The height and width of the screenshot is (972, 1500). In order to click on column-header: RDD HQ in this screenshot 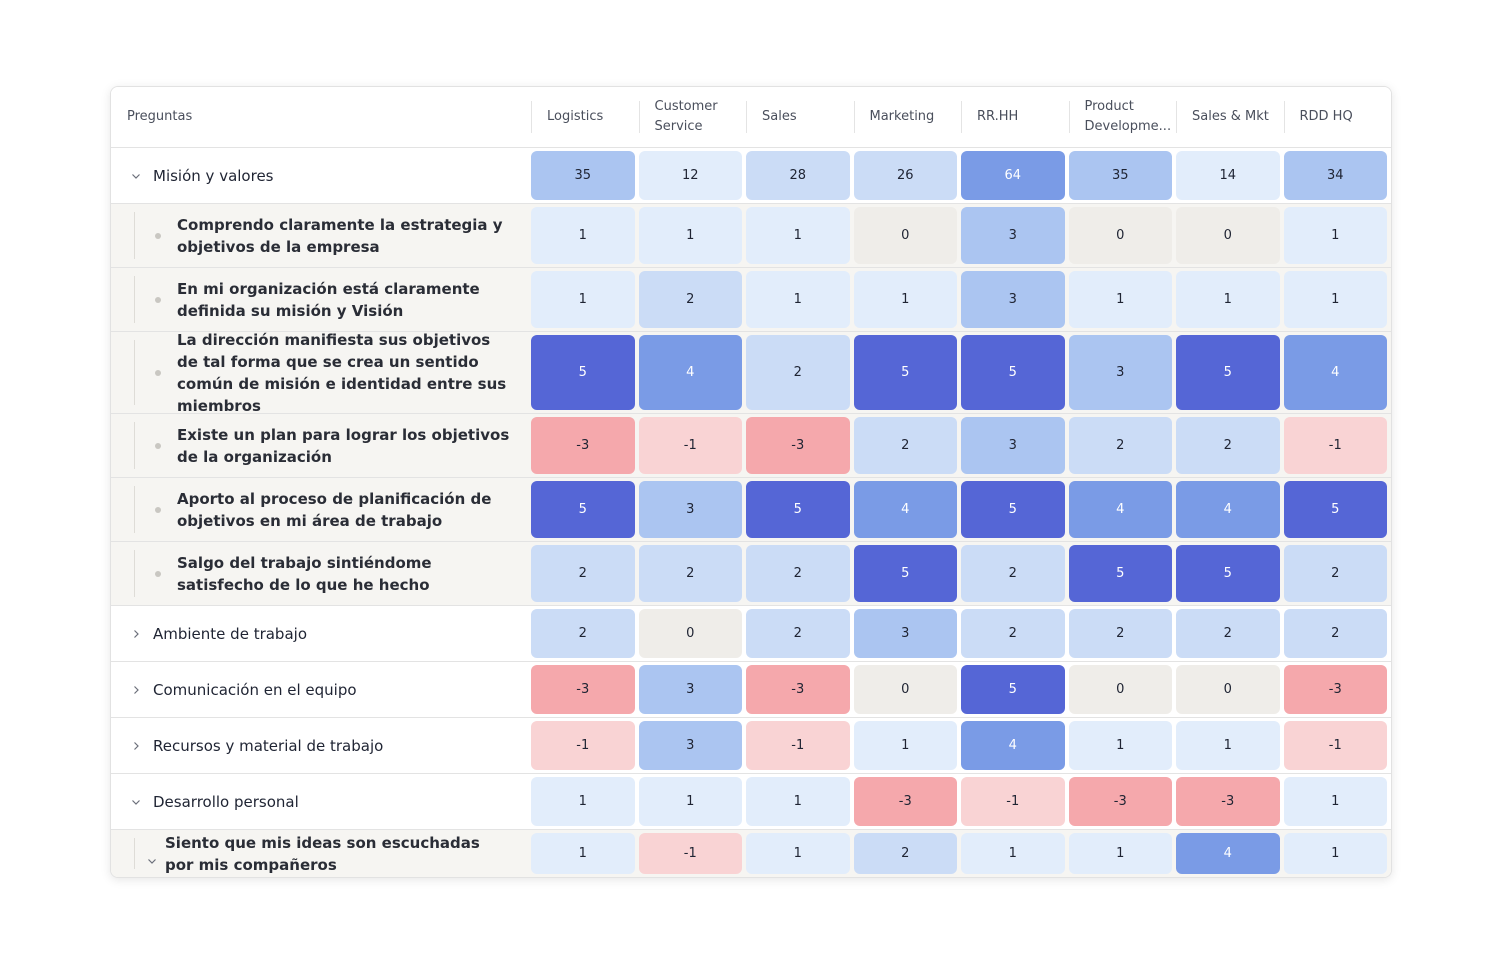, I will do `click(1337, 117)`.